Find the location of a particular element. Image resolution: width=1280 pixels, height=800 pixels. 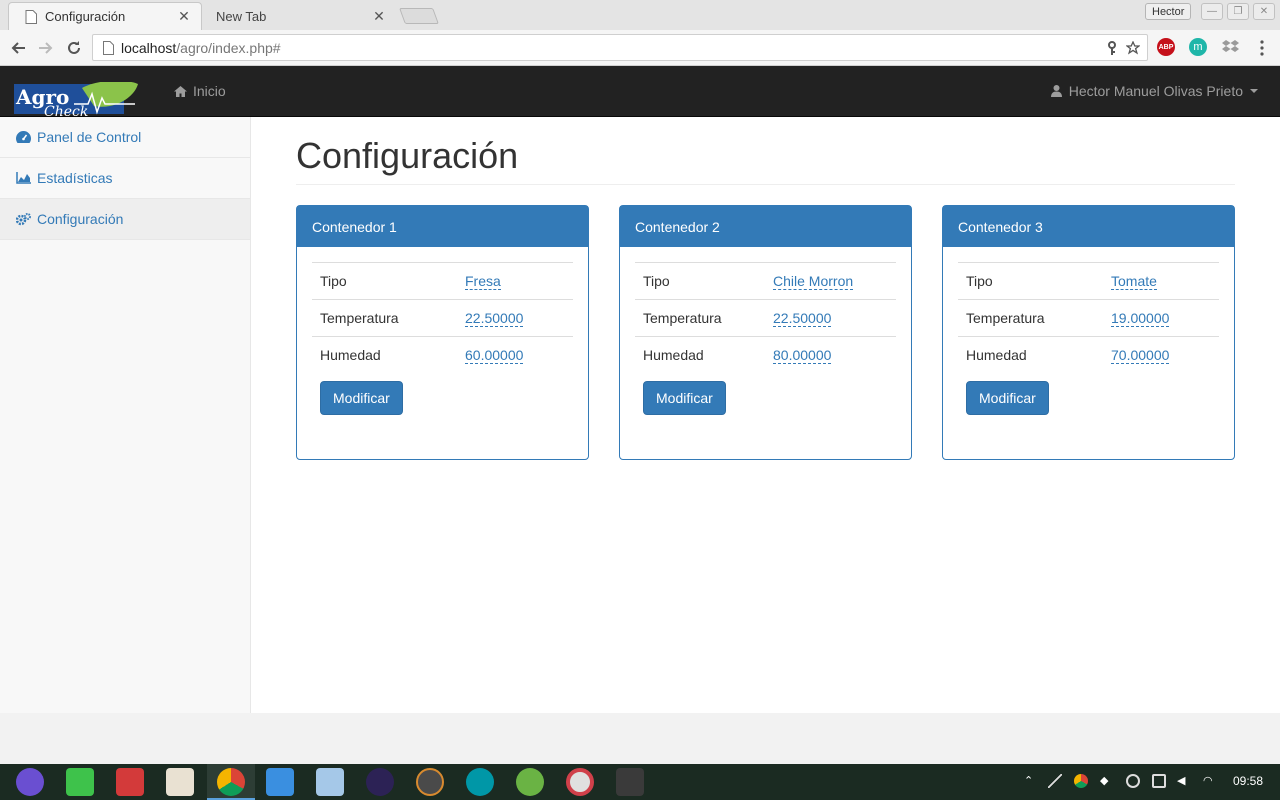

user-menu: Hector Manuel Olivas Prieto is located at coordinates (1154, 91).